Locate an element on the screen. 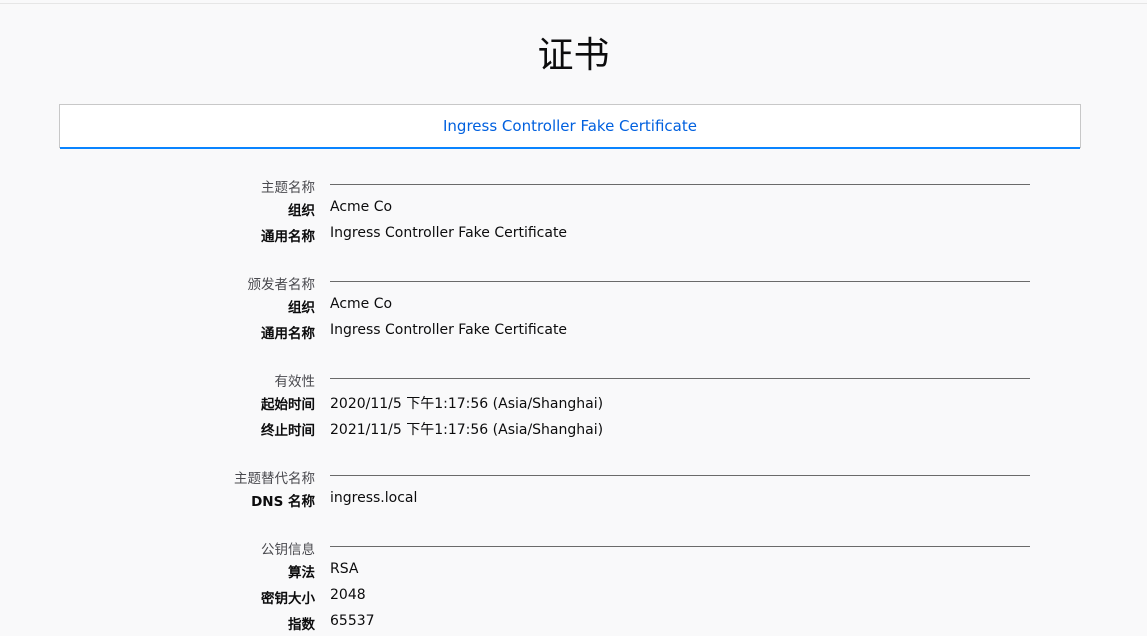 The height and width of the screenshot is (636, 1147). row-label: 算法 is located at coordinates (301, 573).